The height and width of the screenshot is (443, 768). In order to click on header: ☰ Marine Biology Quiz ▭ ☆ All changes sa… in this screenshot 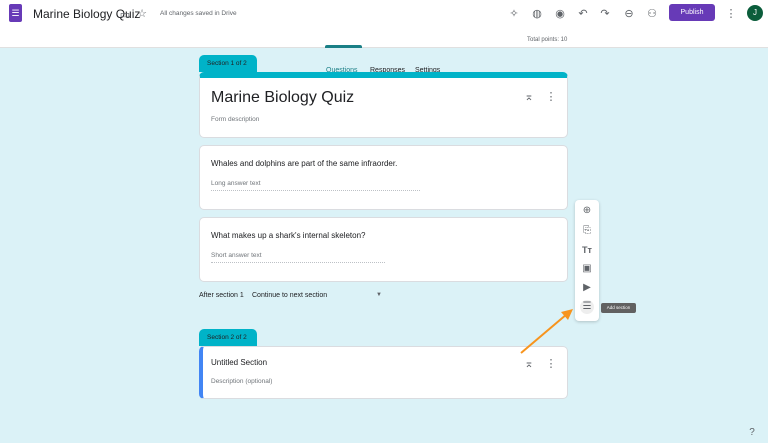, I will do `click(384, 15)`.